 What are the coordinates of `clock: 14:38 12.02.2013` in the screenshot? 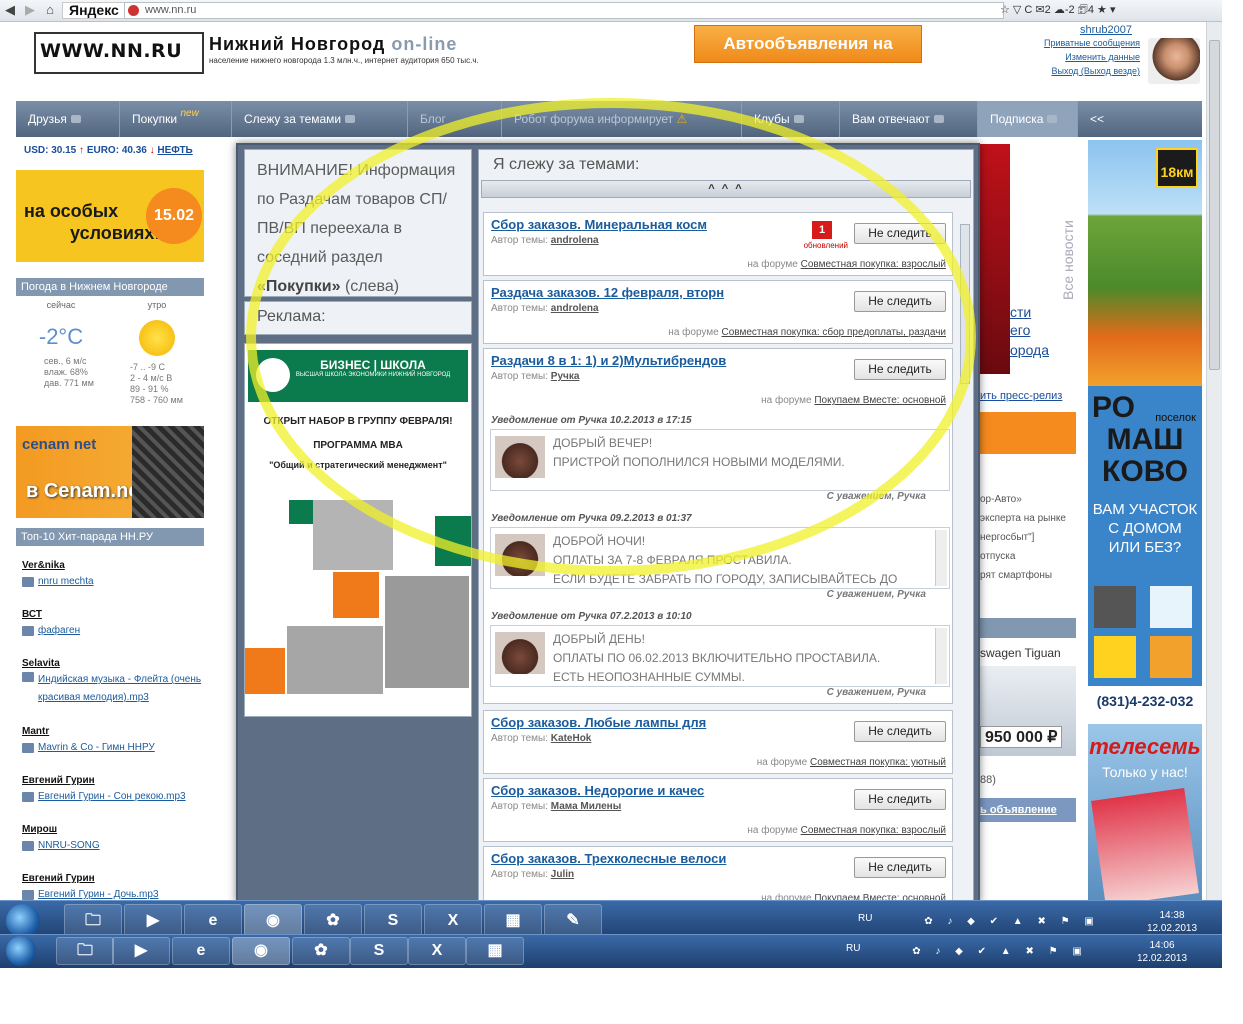 It's located at (1172, 922).